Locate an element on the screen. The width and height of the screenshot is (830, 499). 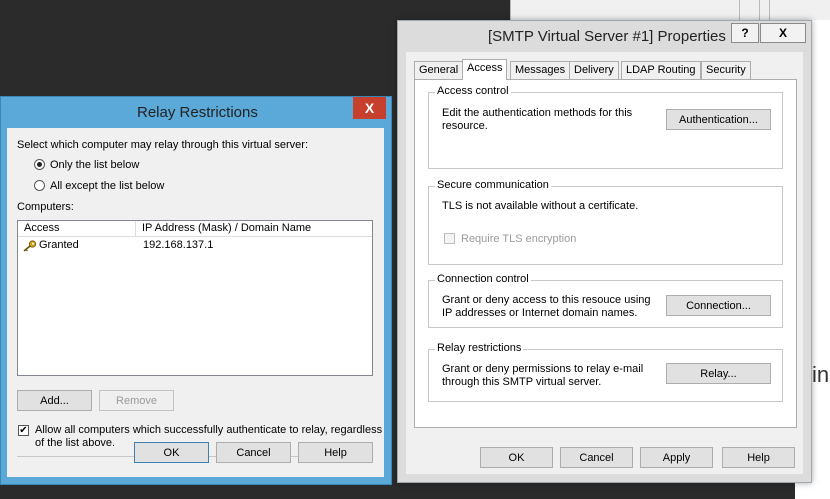
access-control-label: Access control is located at coordinates (473, 91).